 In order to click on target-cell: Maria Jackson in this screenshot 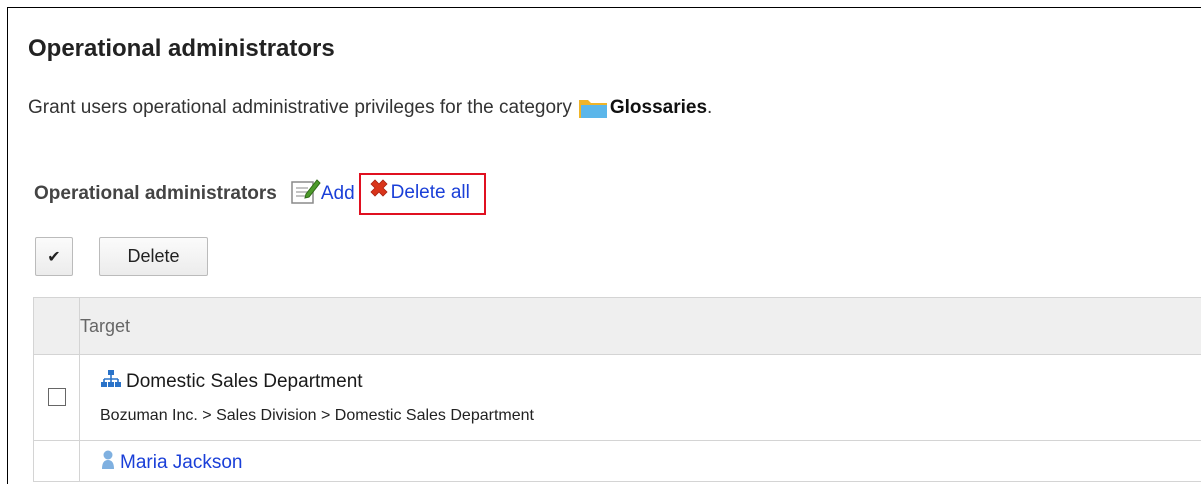, I will do `click(640, 461)`.